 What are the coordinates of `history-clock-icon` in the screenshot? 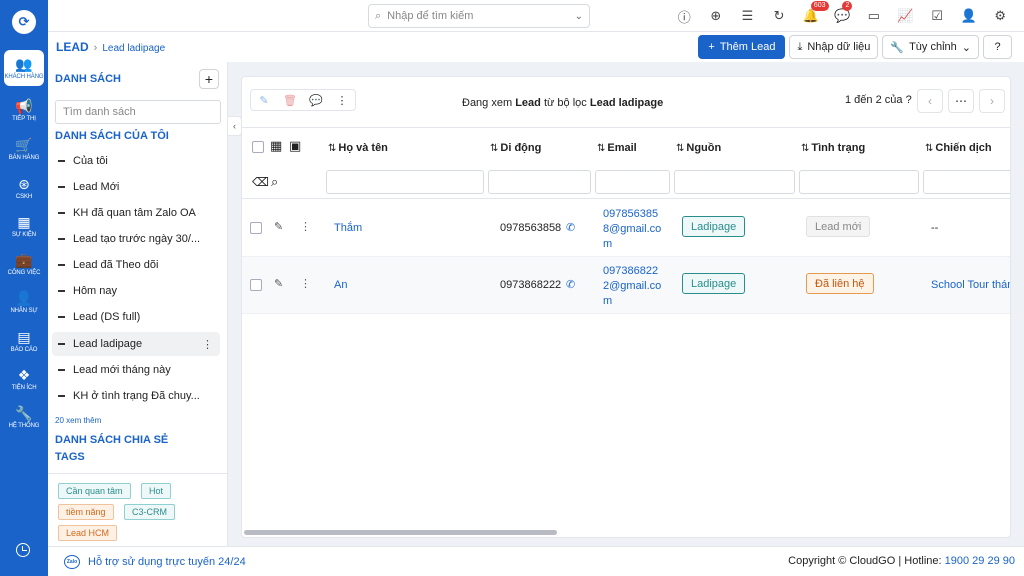 It's located at (23, 550).